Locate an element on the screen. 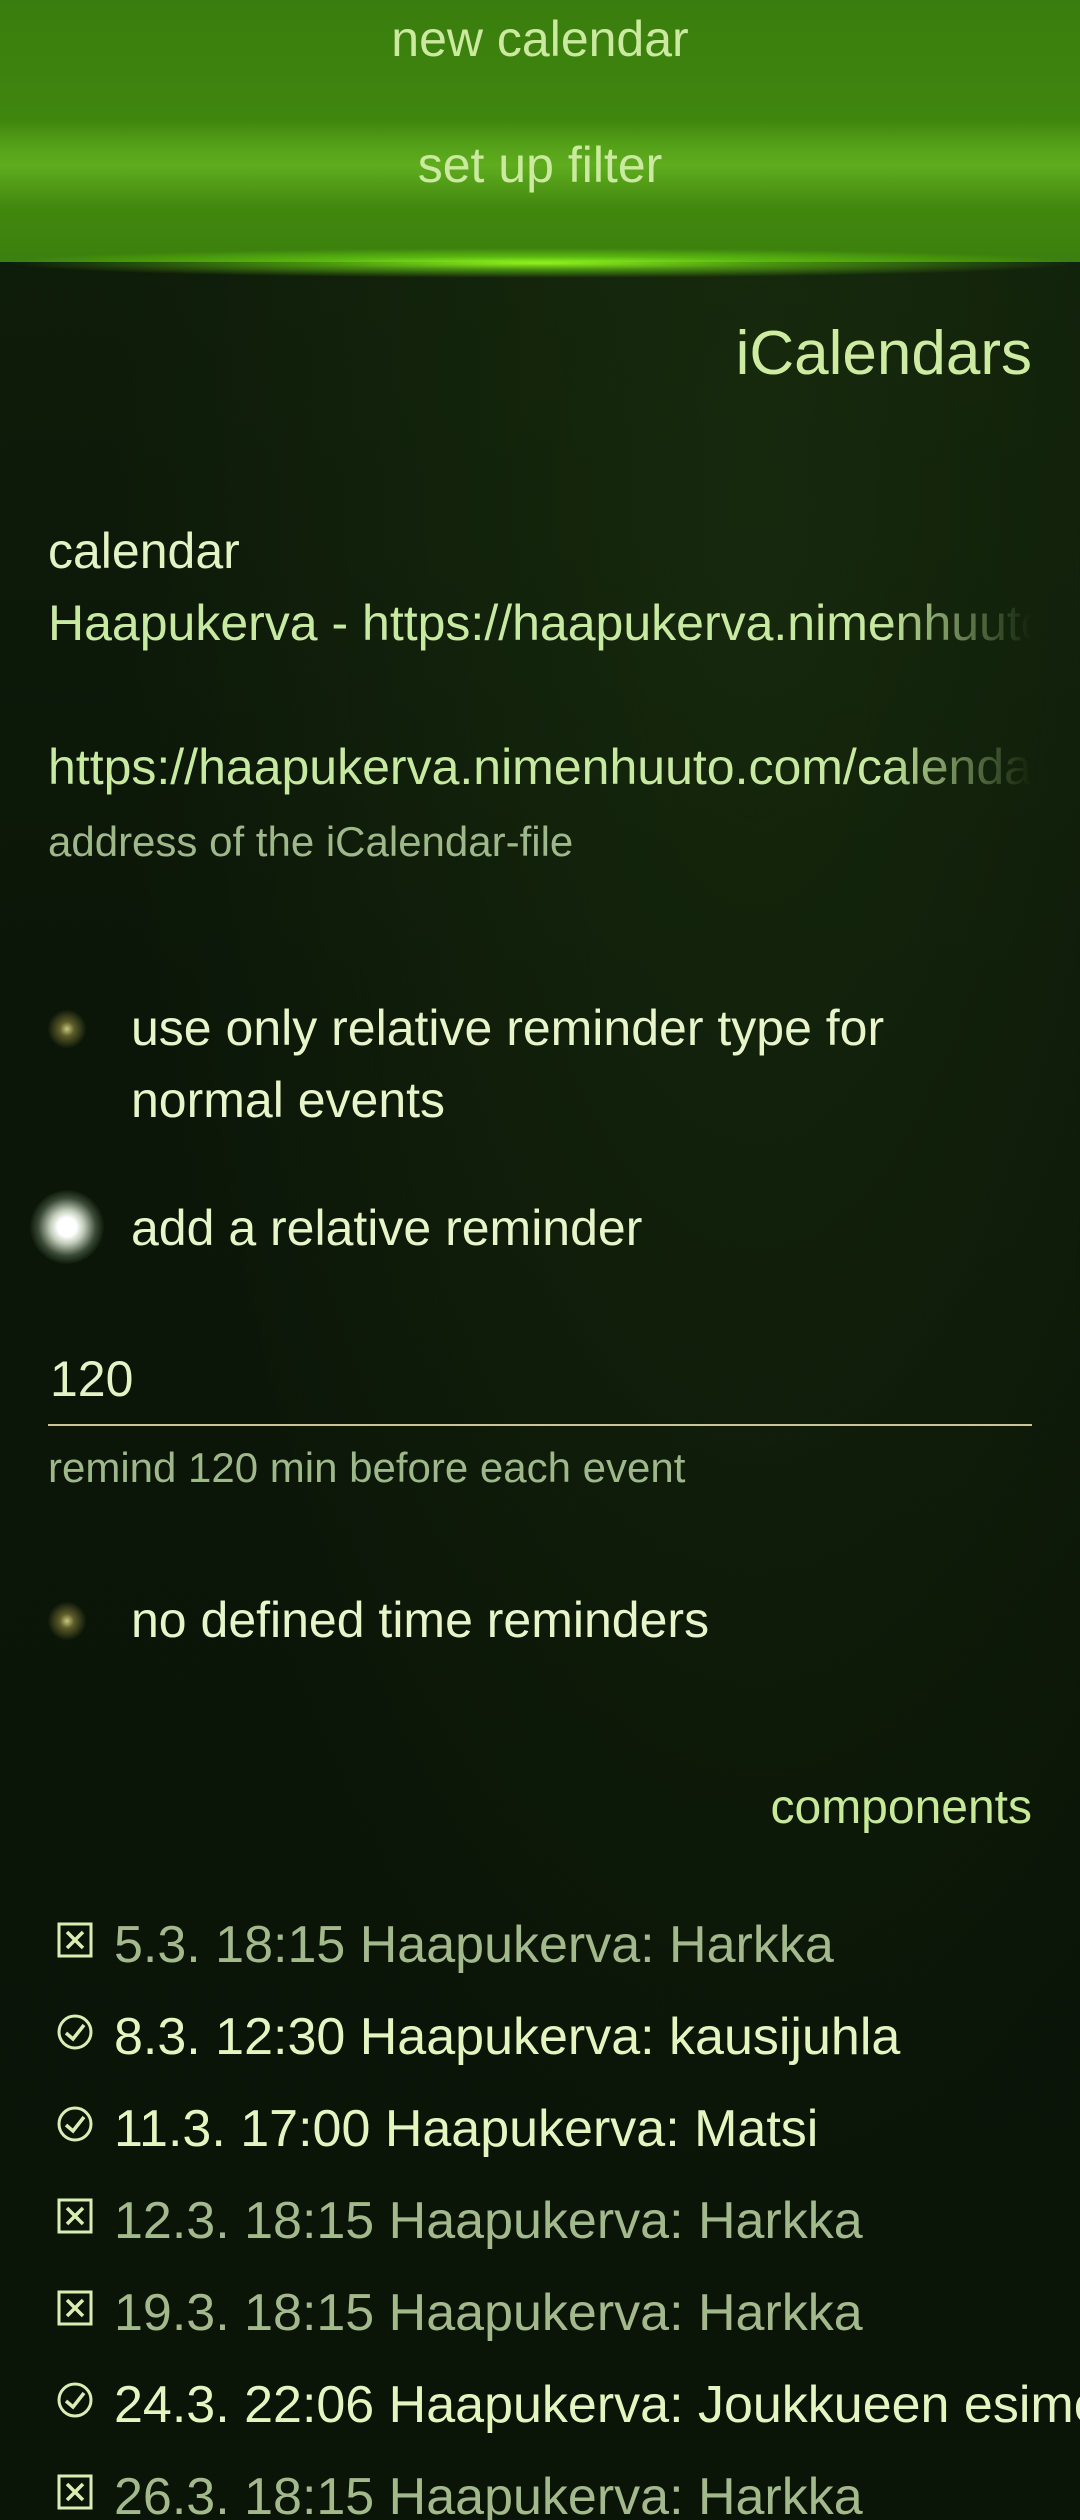 The height and width of the screenshot is (2520, 1080). ical-address-description: address of the iCalendar-file is located at coordinates (311, 841).